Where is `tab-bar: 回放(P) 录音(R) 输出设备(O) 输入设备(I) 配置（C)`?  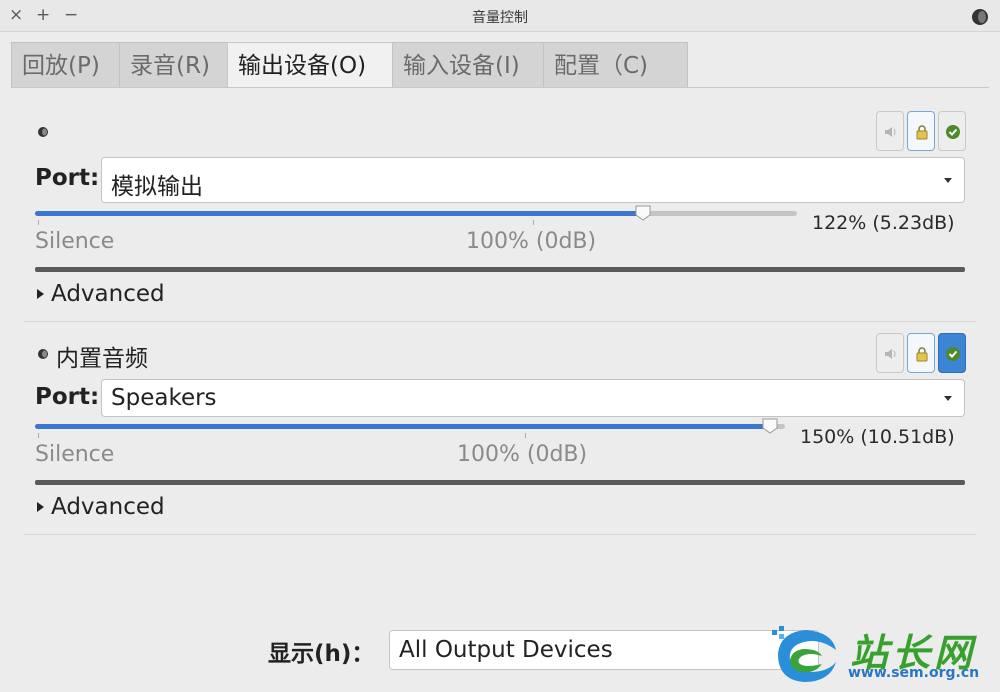
tab-bar: 回放(P) 录音(R) 输出设备(O) 输入设备(I) 配置（C) is located at coordinates (349, 65).